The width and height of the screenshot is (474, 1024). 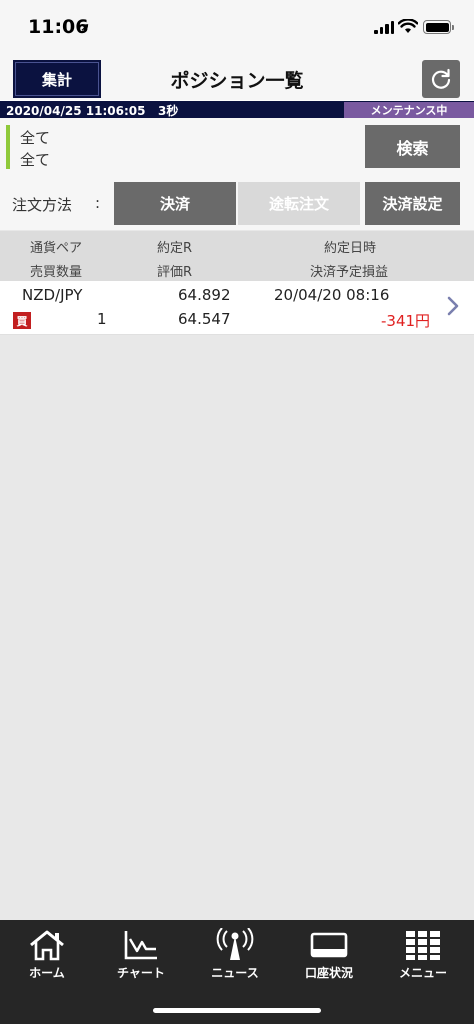 I want to click on update-datetime: 2020/04/25 11:06:05, so click(x=76, y=111).